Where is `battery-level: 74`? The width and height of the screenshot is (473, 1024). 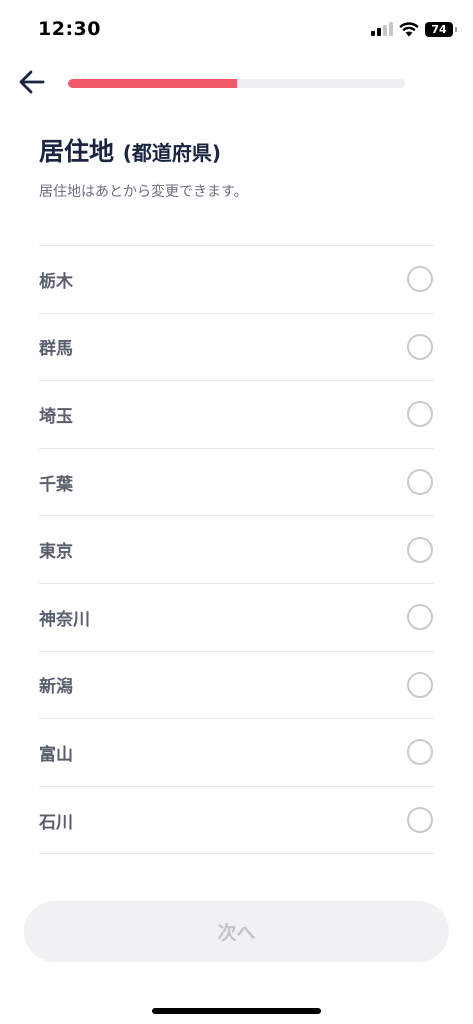
battery-level: 74 is located at coordinates (439, 29).